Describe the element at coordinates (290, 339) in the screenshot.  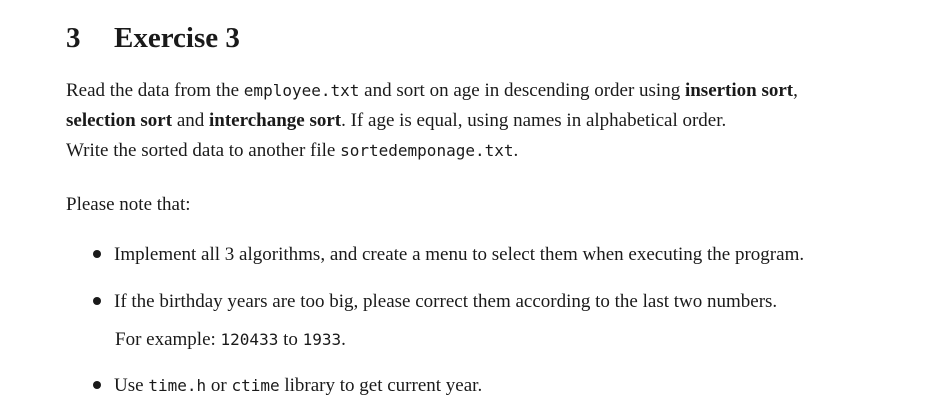
I see `text-run: to` at that location.